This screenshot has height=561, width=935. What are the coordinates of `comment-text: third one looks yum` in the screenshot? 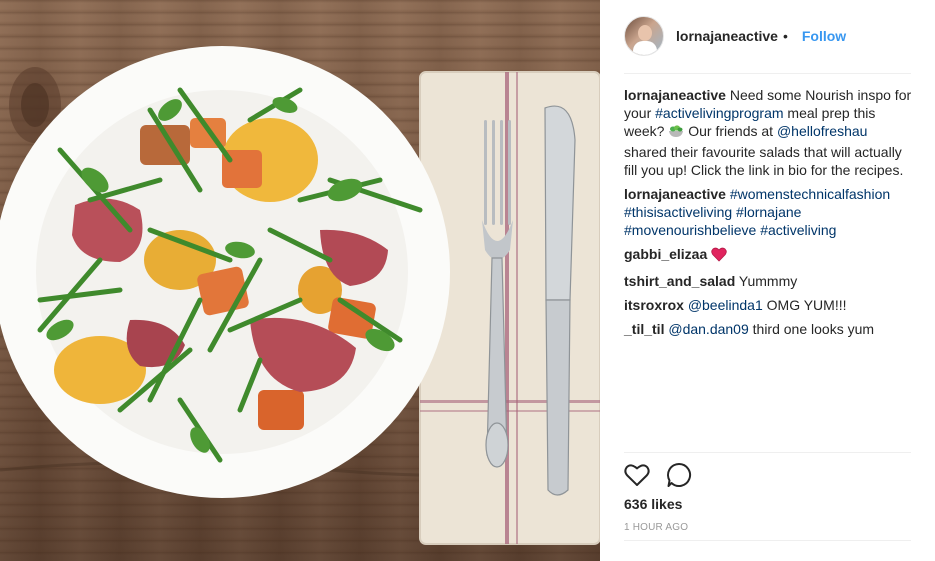 It's located at (813, 329).